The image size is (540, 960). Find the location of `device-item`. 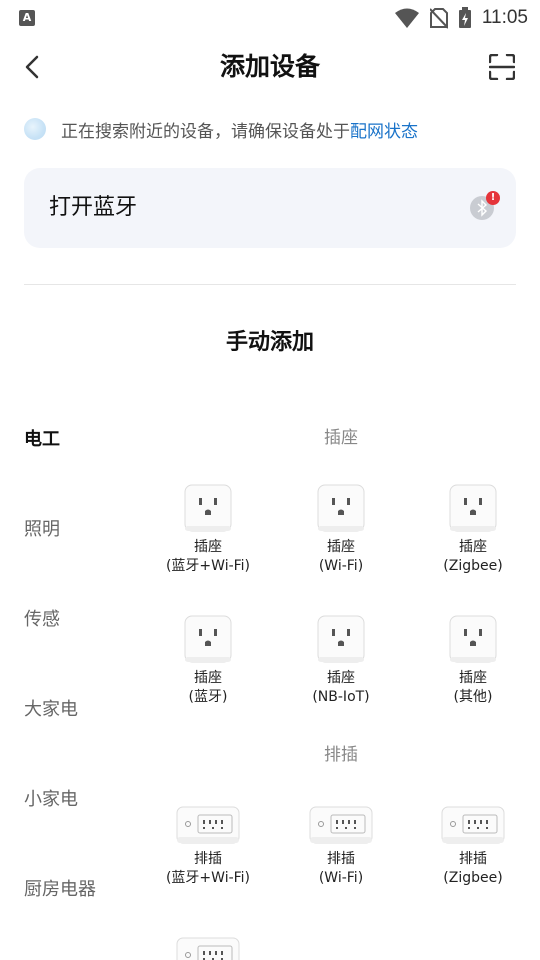

device-item is located at coordinates (208, 948).